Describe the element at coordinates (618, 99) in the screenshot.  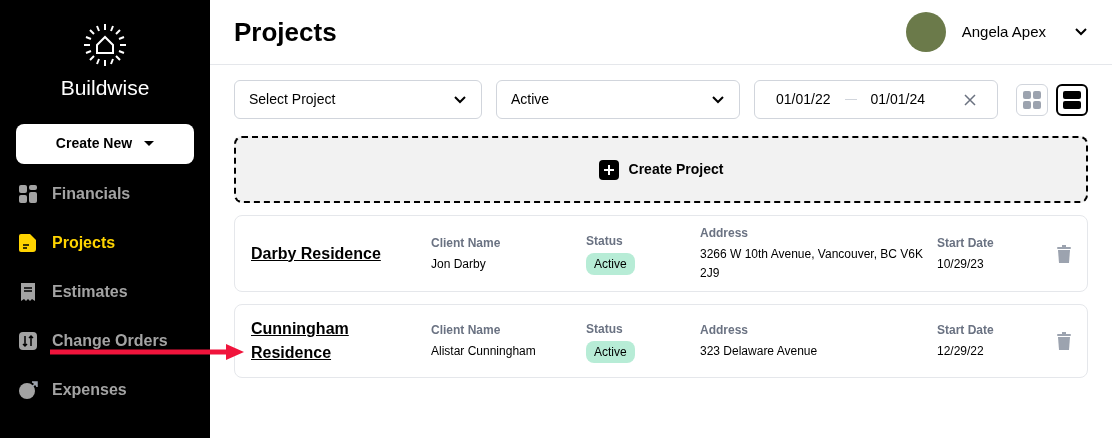
I see `status-select: Active` at that location.